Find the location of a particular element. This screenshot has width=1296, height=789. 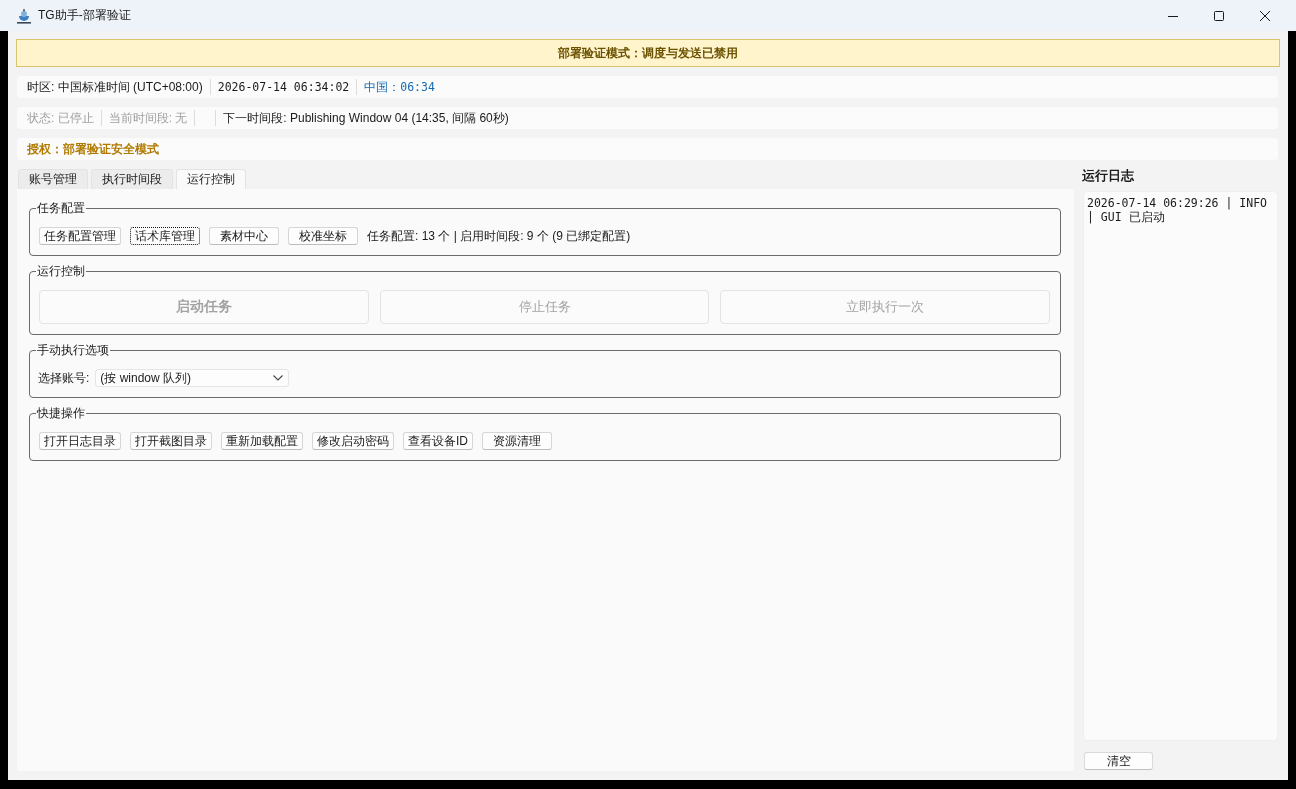

group-title: 快捷操作 is located at coordinates (61, 413).